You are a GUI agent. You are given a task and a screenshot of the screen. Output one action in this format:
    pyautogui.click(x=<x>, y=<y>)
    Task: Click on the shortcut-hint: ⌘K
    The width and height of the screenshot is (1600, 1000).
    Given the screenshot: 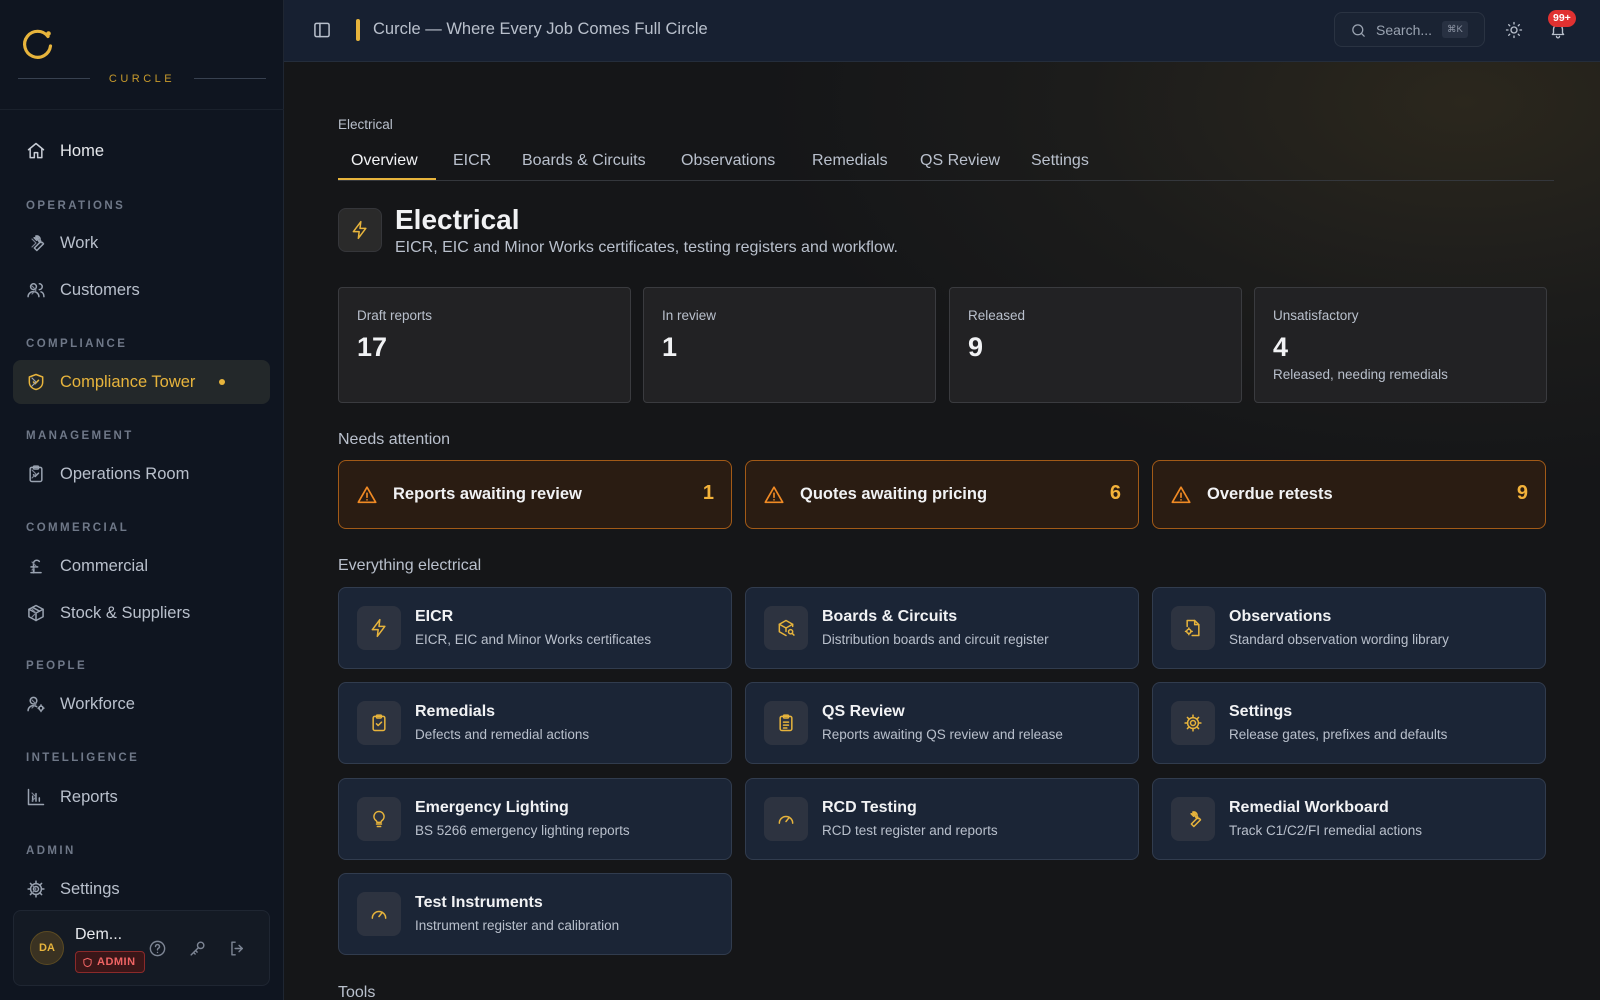 What is the action you would take?
    pyautogui.click(x=1455, y=29)
    